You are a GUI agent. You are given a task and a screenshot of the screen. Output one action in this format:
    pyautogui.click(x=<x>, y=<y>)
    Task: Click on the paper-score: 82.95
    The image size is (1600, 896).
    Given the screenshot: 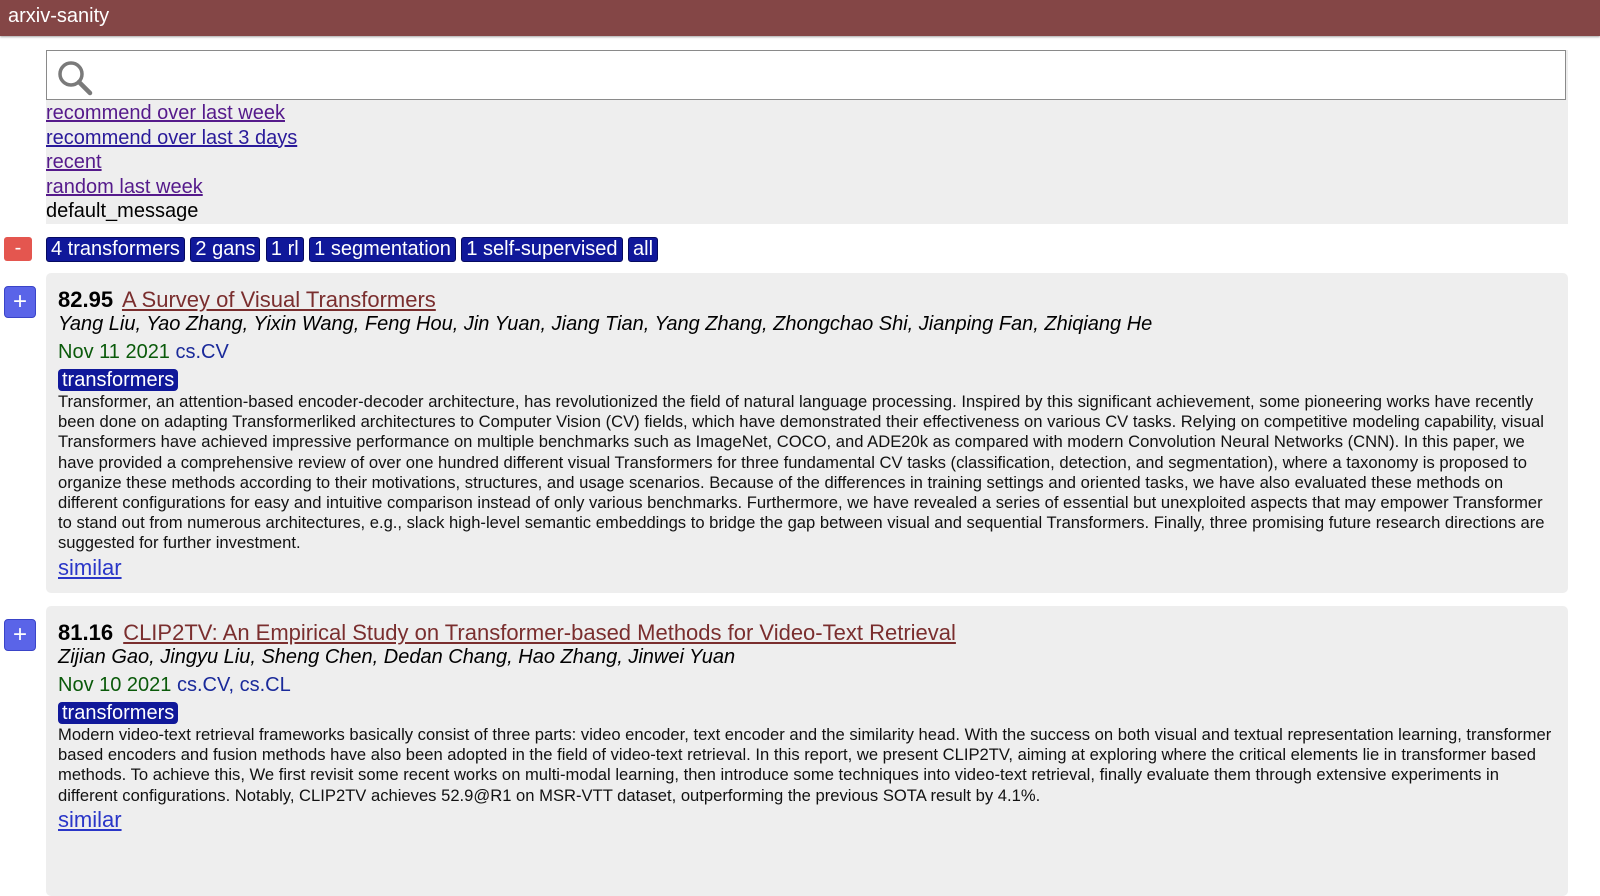 What is the action you would take?
    pyautogui.click(x=86, y=299)
    